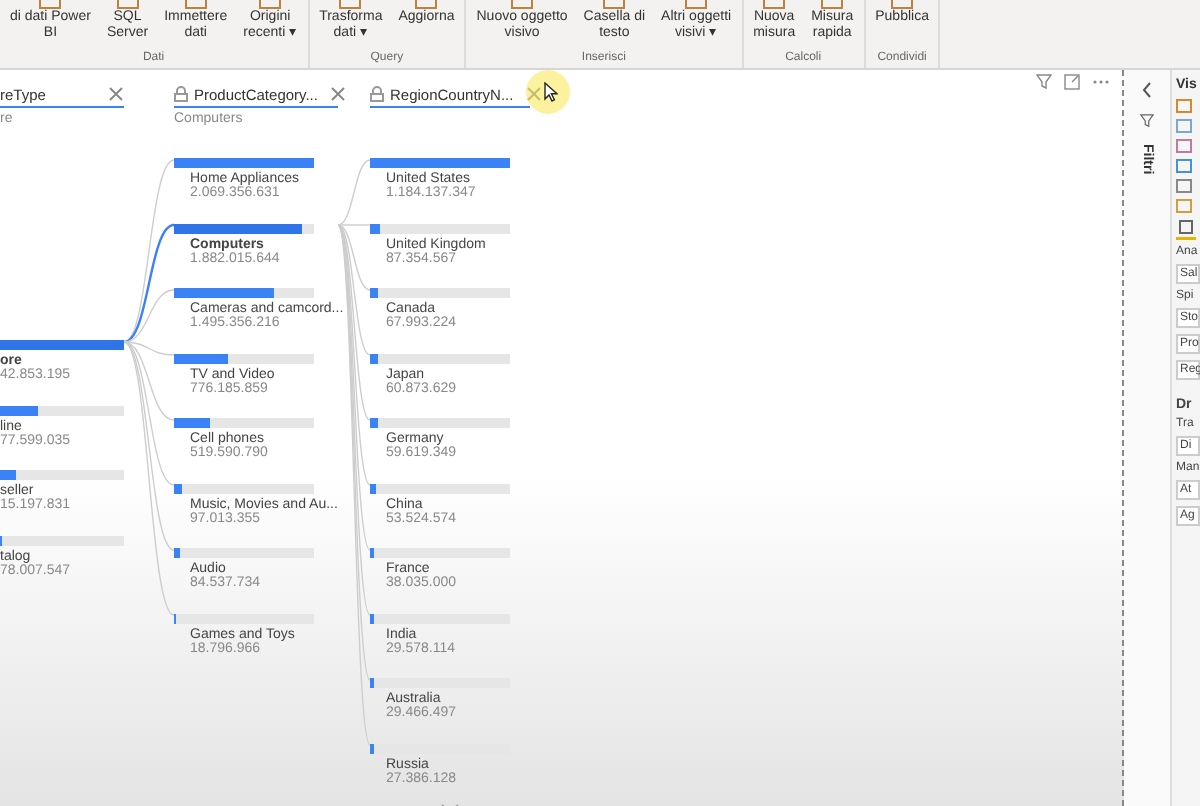 The height and width of the screenshot is (806, 1200). I want to click on visual-types-icon, so click(1184, 156).